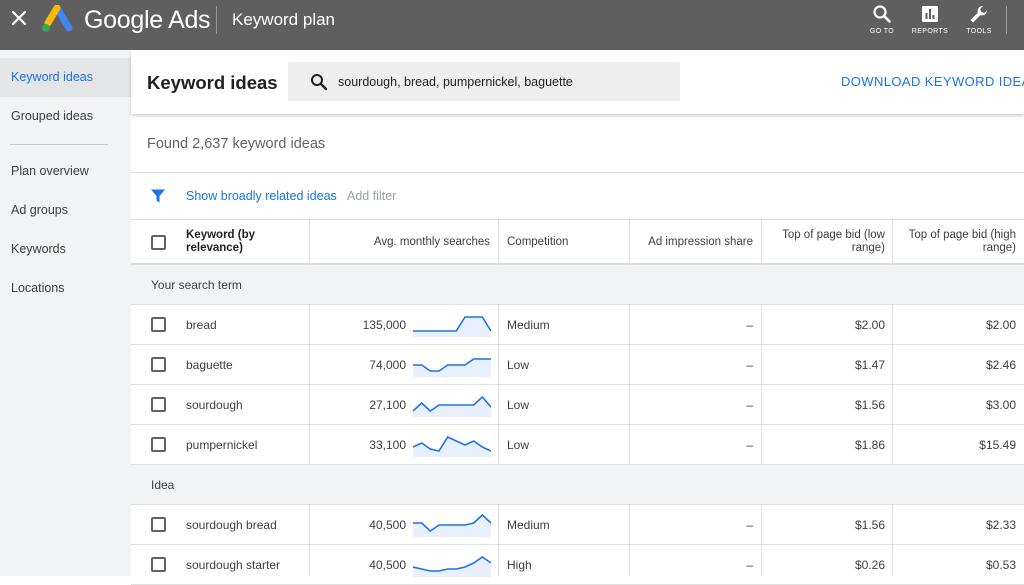 The image size is (1024, 585). What do you see at coordinates (261, 196) in the screenshot?
I see `show-broadly-related-link: Show broadly related ideas` at bounding box center [261, 196].